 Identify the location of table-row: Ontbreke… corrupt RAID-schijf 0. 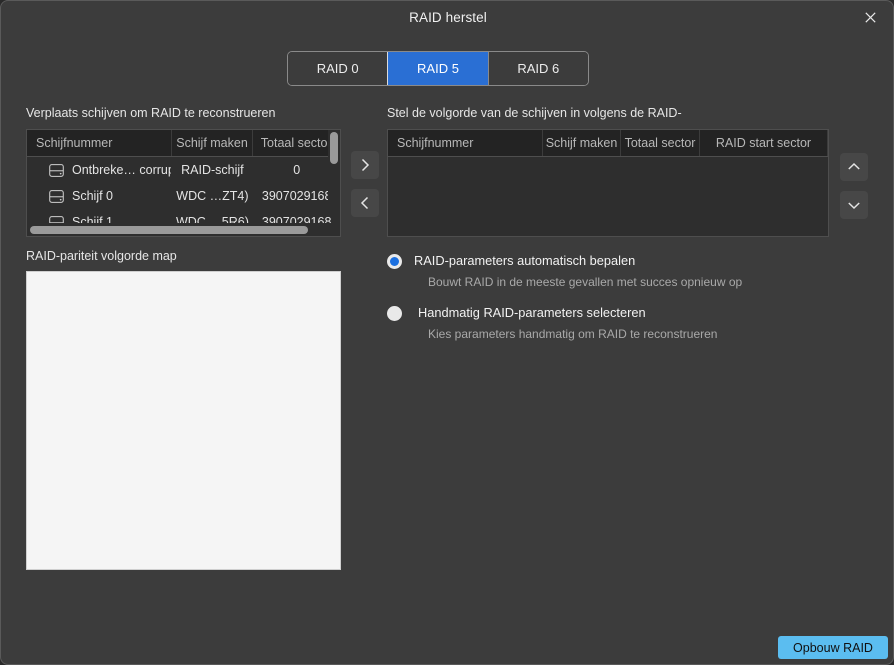
(183, 170).